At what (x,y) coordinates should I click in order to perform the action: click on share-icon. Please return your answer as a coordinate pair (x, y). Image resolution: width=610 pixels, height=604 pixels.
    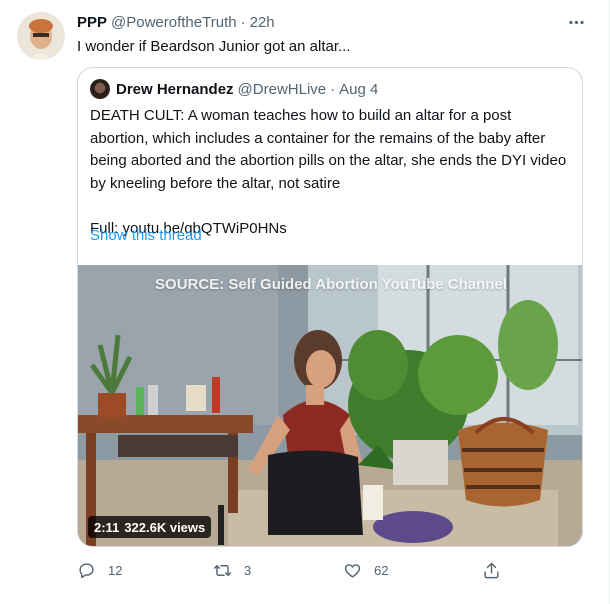
    Looking at the image, I should click on (491, 570).